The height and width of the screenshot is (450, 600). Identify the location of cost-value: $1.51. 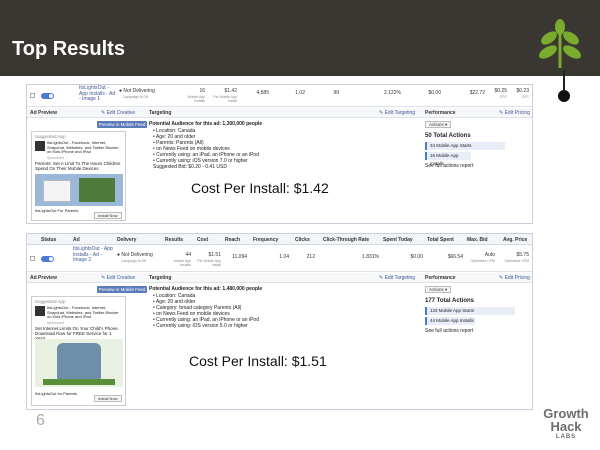
(214, 255).